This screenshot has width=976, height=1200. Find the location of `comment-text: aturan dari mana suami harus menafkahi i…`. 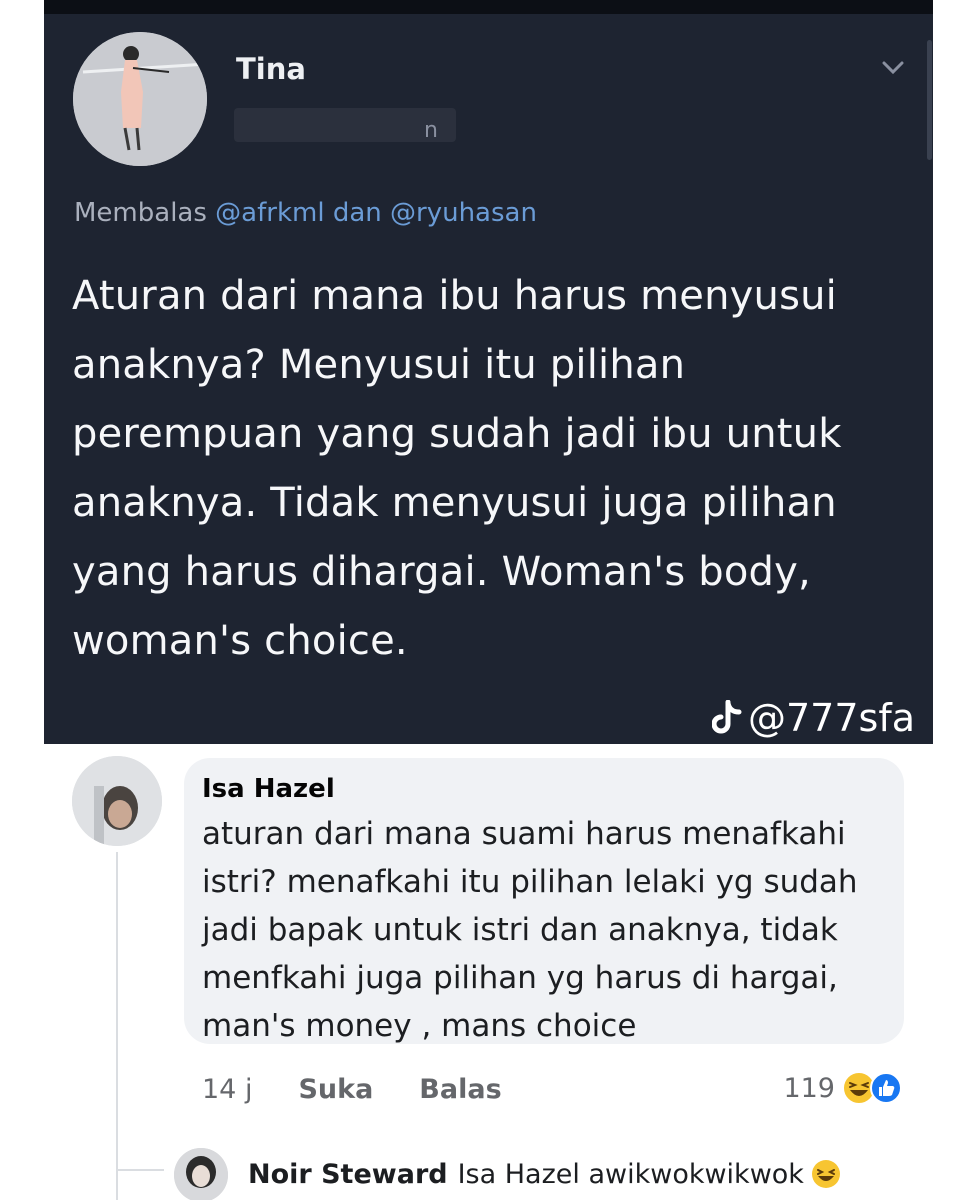

comment-text: aturan dari mana suami harus menafkahi i… is located at coordinates (530, 930).